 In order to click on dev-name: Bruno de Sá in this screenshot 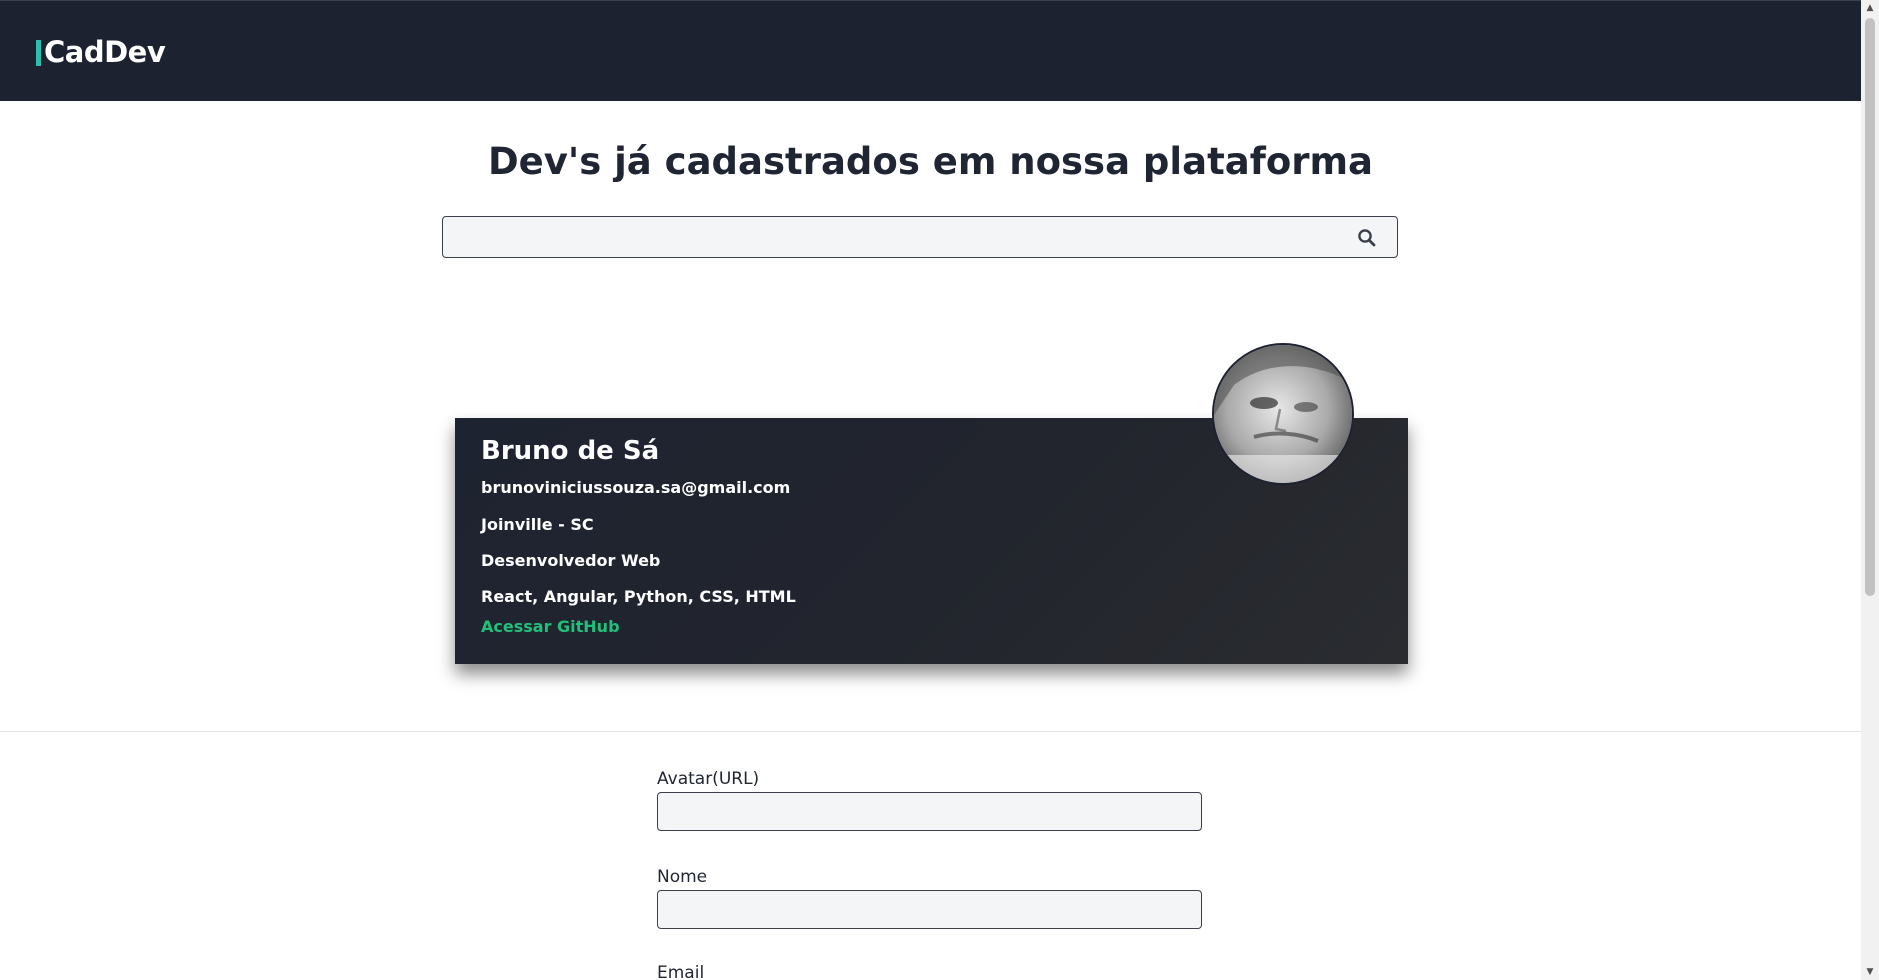, I will do `click(570, 451)`.